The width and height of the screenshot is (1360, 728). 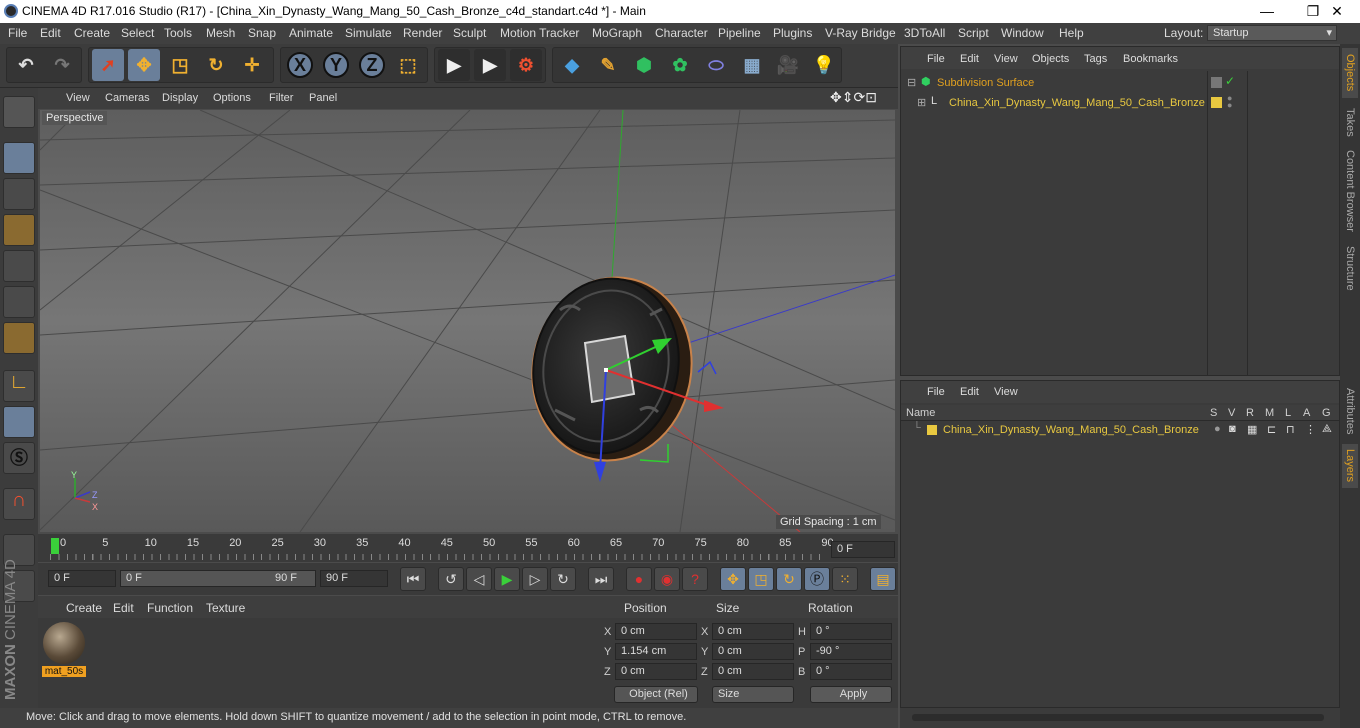 What do you see at coordinates (469, 33) in the screenshot?
I see `menu-sculpt: Sculpt` at bounding box center [469, 33].